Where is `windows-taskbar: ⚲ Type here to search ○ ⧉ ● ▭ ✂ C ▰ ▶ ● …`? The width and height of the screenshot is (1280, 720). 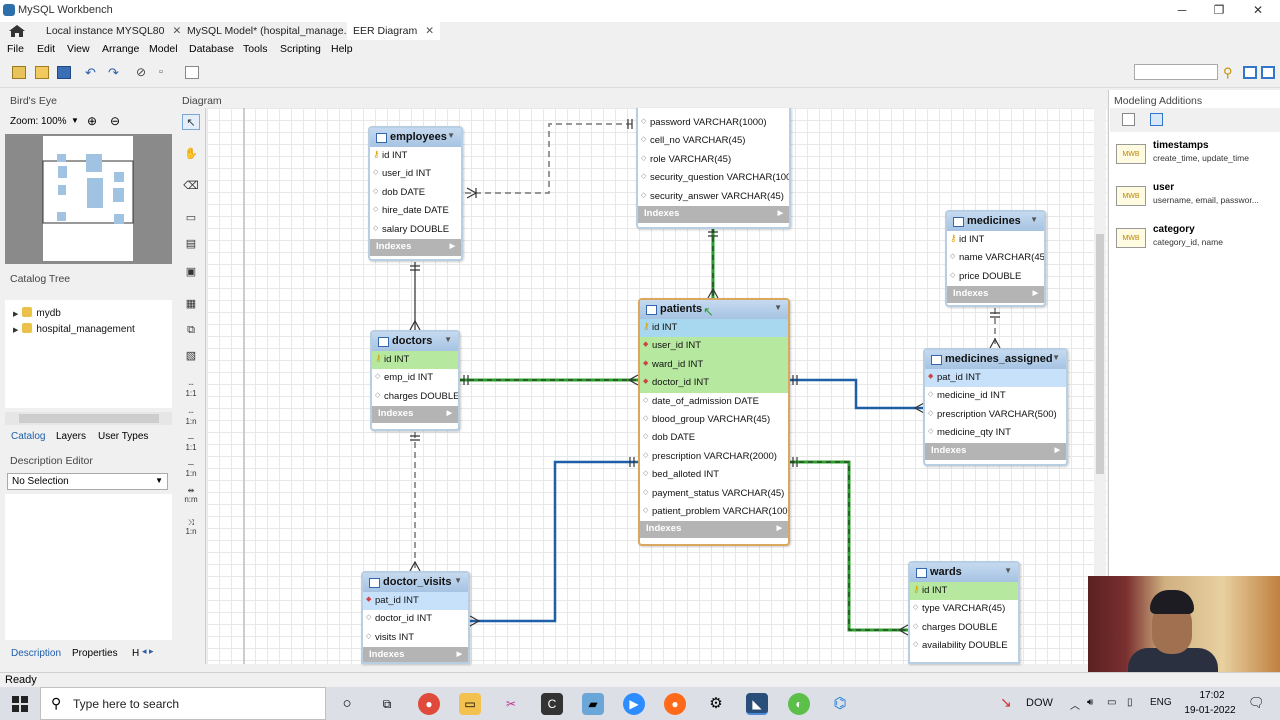 windows-taskbar: ⚲ Type here to search ○ ⧉ ● ▭ ✂ C ▰ ▶ ● … is located at coordinates (640, 703).